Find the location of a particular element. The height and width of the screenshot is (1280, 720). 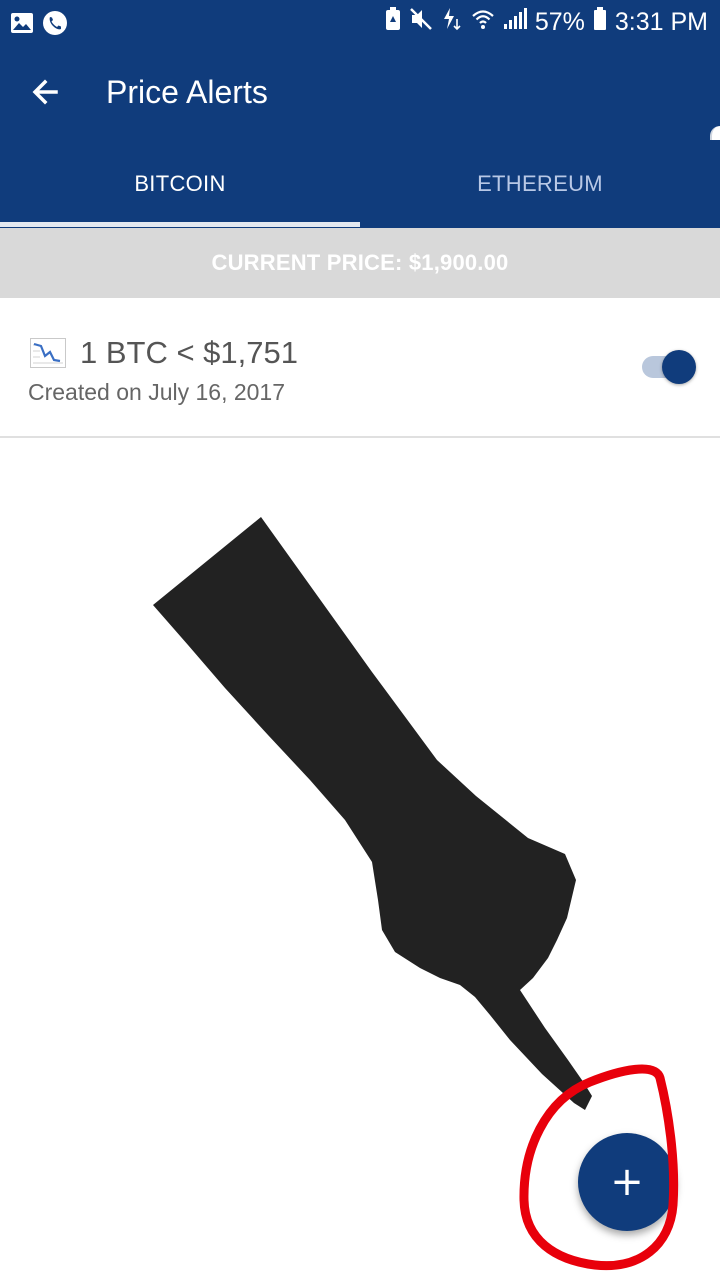

data-transfer-icon is located at coordinates (452, 22).